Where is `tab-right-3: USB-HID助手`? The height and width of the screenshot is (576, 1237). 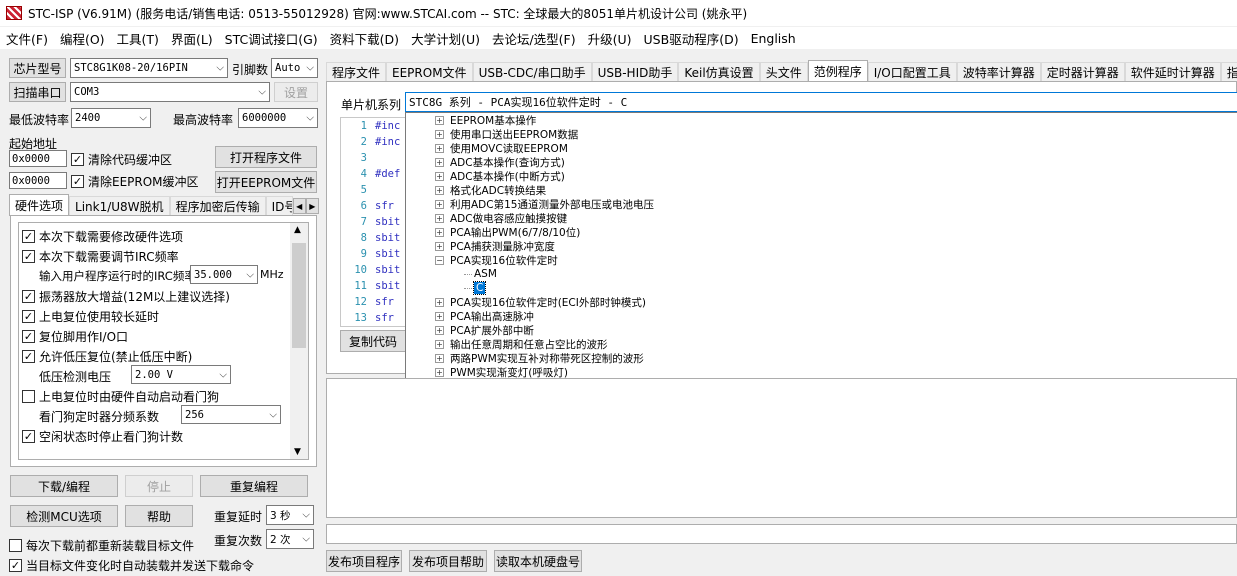
tab-right-3: USB-HID助手 is located at coordinates (635, 72).